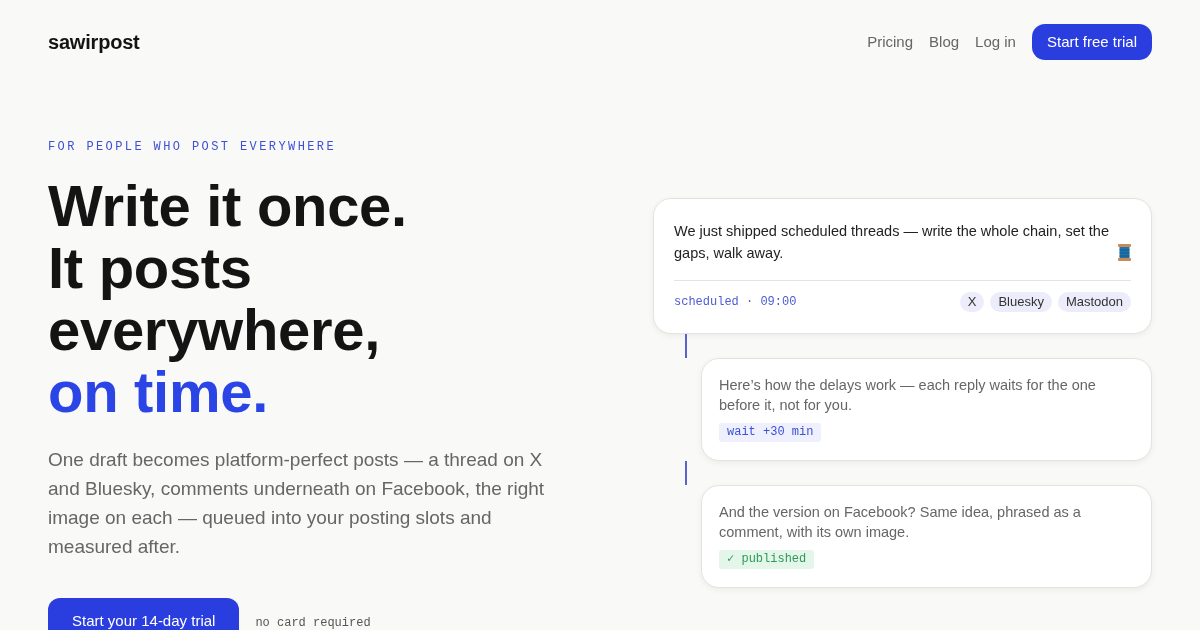 The image size is (1200, 630). I want to click on reply-text: And the version on Facebook? Same idea, phrased as a comment, with its own image., so click(900, 522).